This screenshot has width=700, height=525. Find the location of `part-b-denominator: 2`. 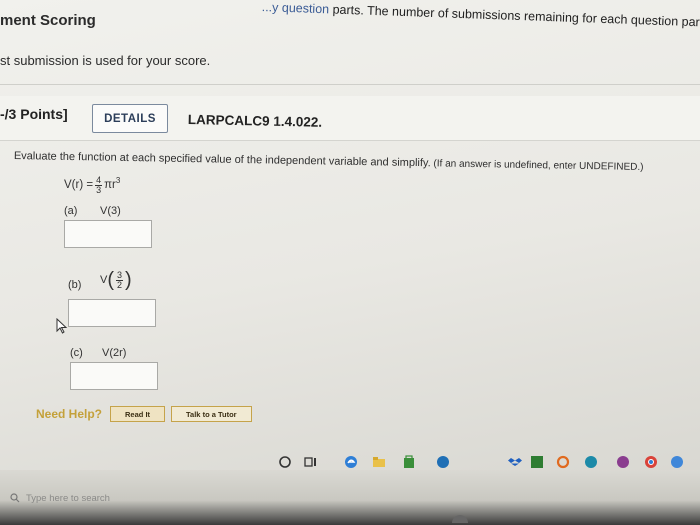

part-b-denominator: 2 is located at coordinates (120, 284).